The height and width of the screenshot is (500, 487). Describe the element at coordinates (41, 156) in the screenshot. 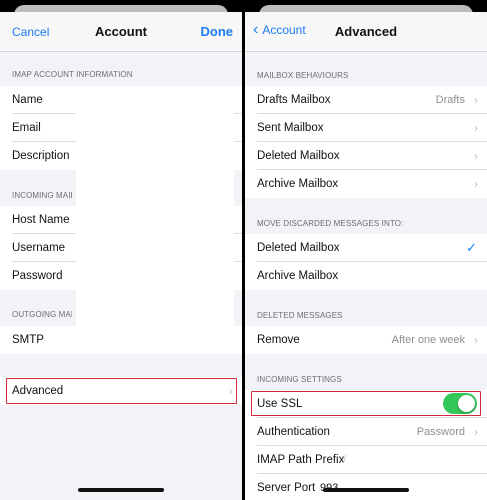

I see `description-label: Description` at that location.